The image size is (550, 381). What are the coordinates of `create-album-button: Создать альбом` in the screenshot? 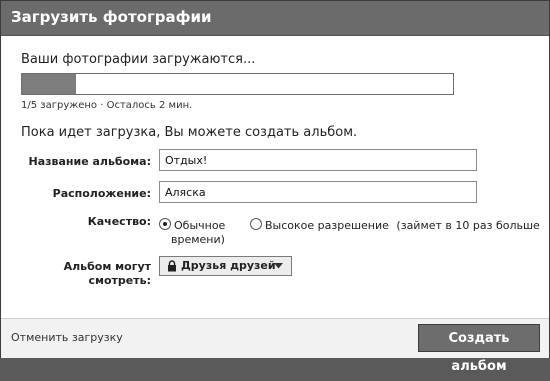 It's located at (479, 349).